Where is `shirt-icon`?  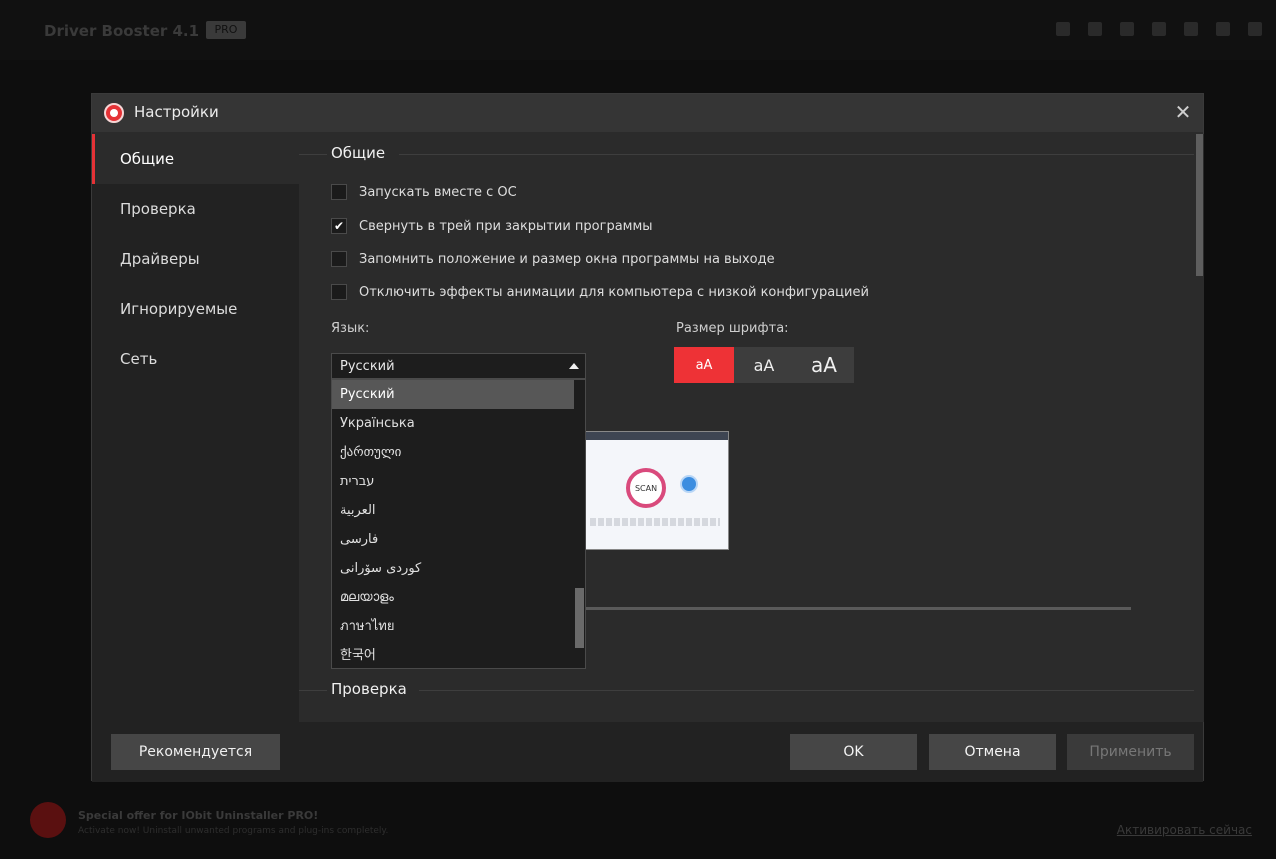
shirt-icon is located at coordinates (1127, 29).